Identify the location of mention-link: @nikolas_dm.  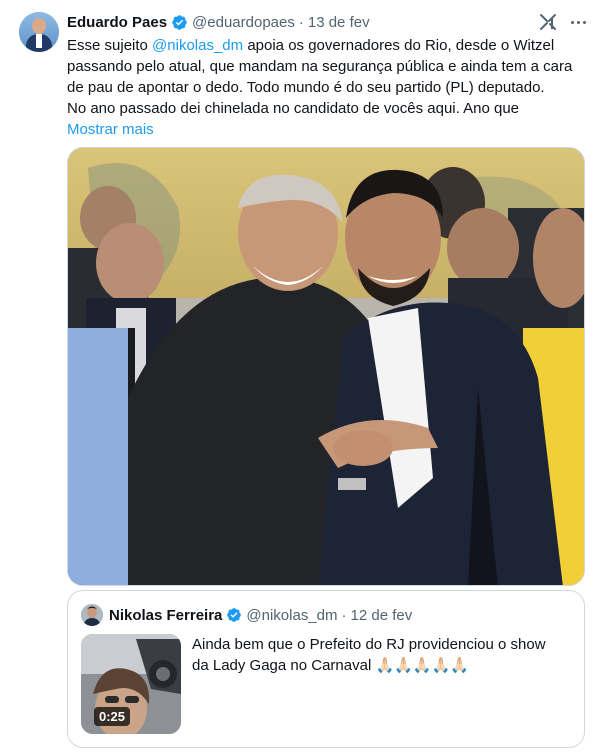
(197, 45).